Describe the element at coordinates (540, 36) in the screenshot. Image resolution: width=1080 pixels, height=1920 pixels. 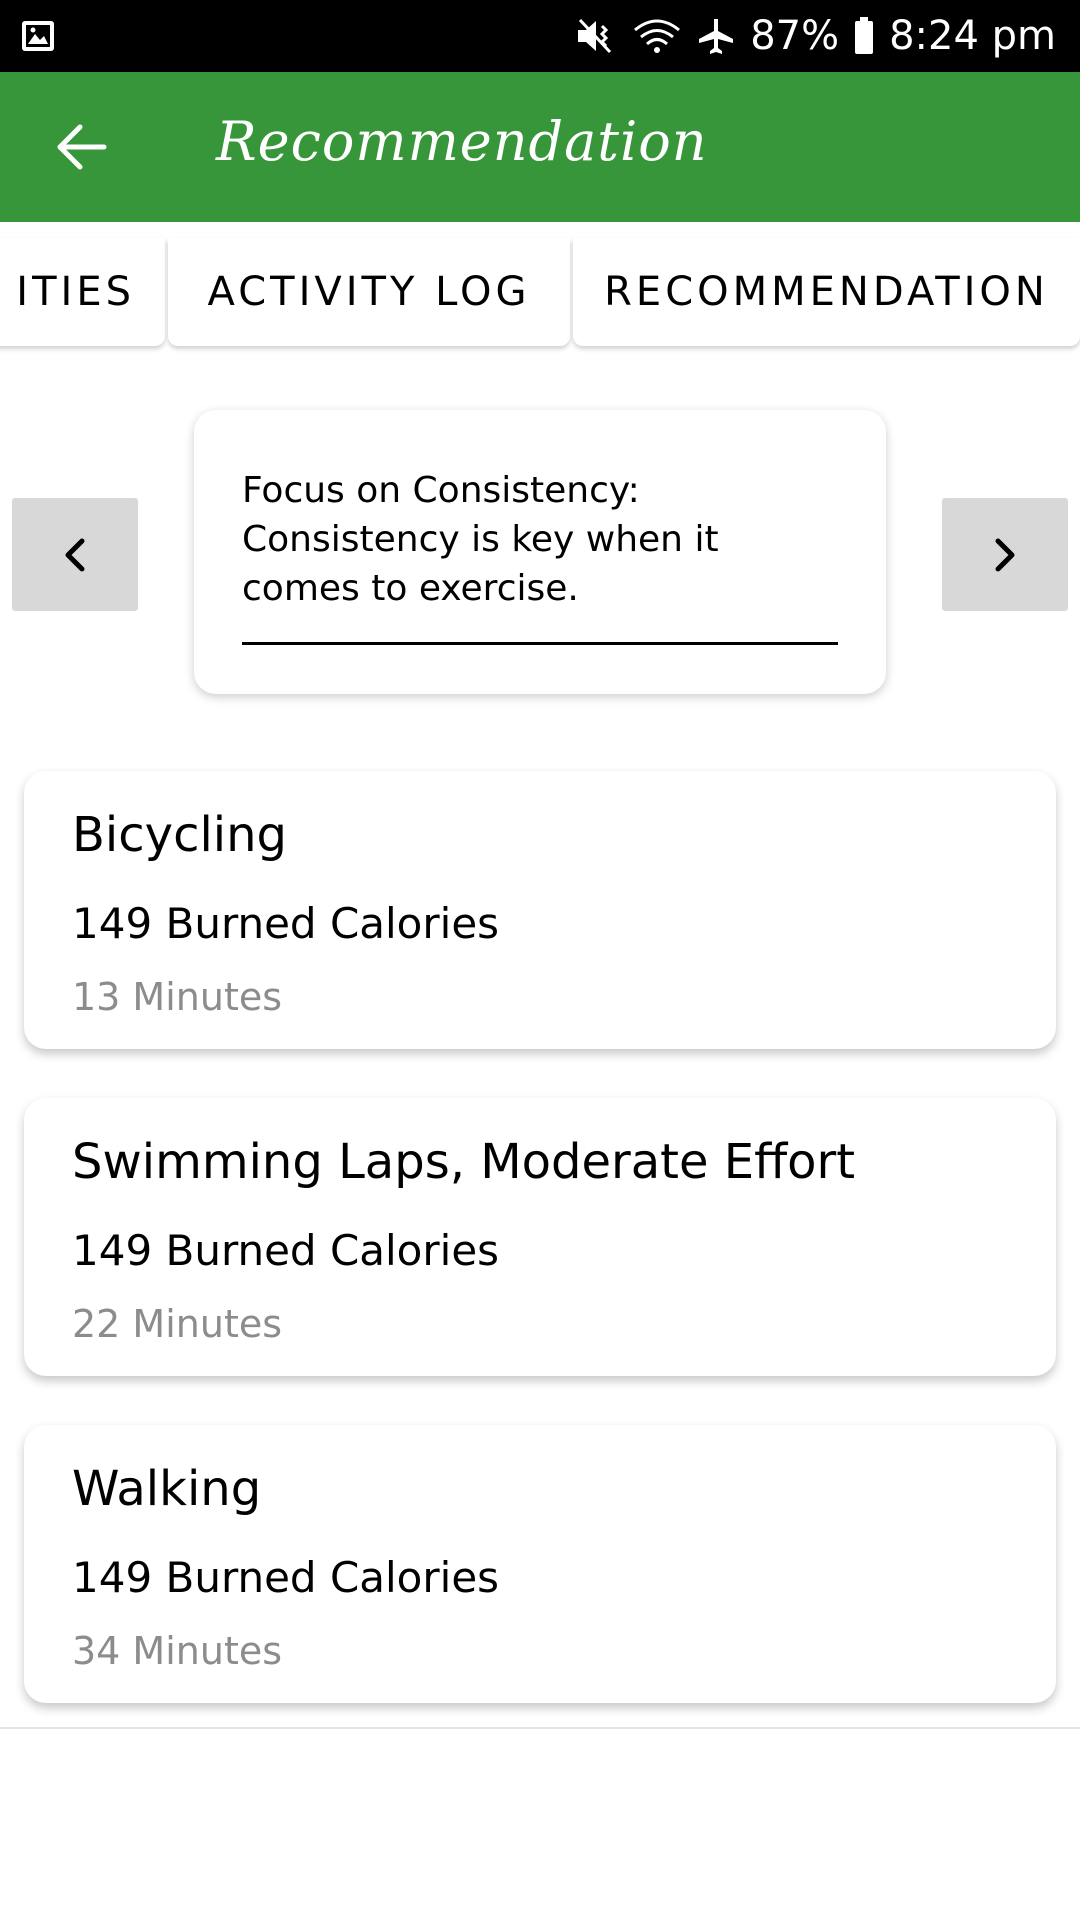
I see `status-bar: 87% 8:24 pm` at that location.